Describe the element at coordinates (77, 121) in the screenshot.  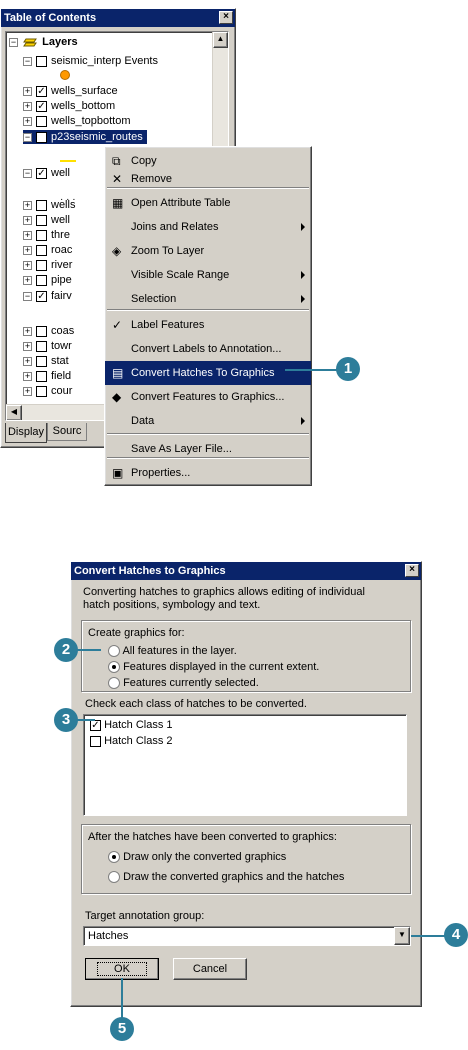
I see `toc-layer-row: + wells_topbottom` at that location.